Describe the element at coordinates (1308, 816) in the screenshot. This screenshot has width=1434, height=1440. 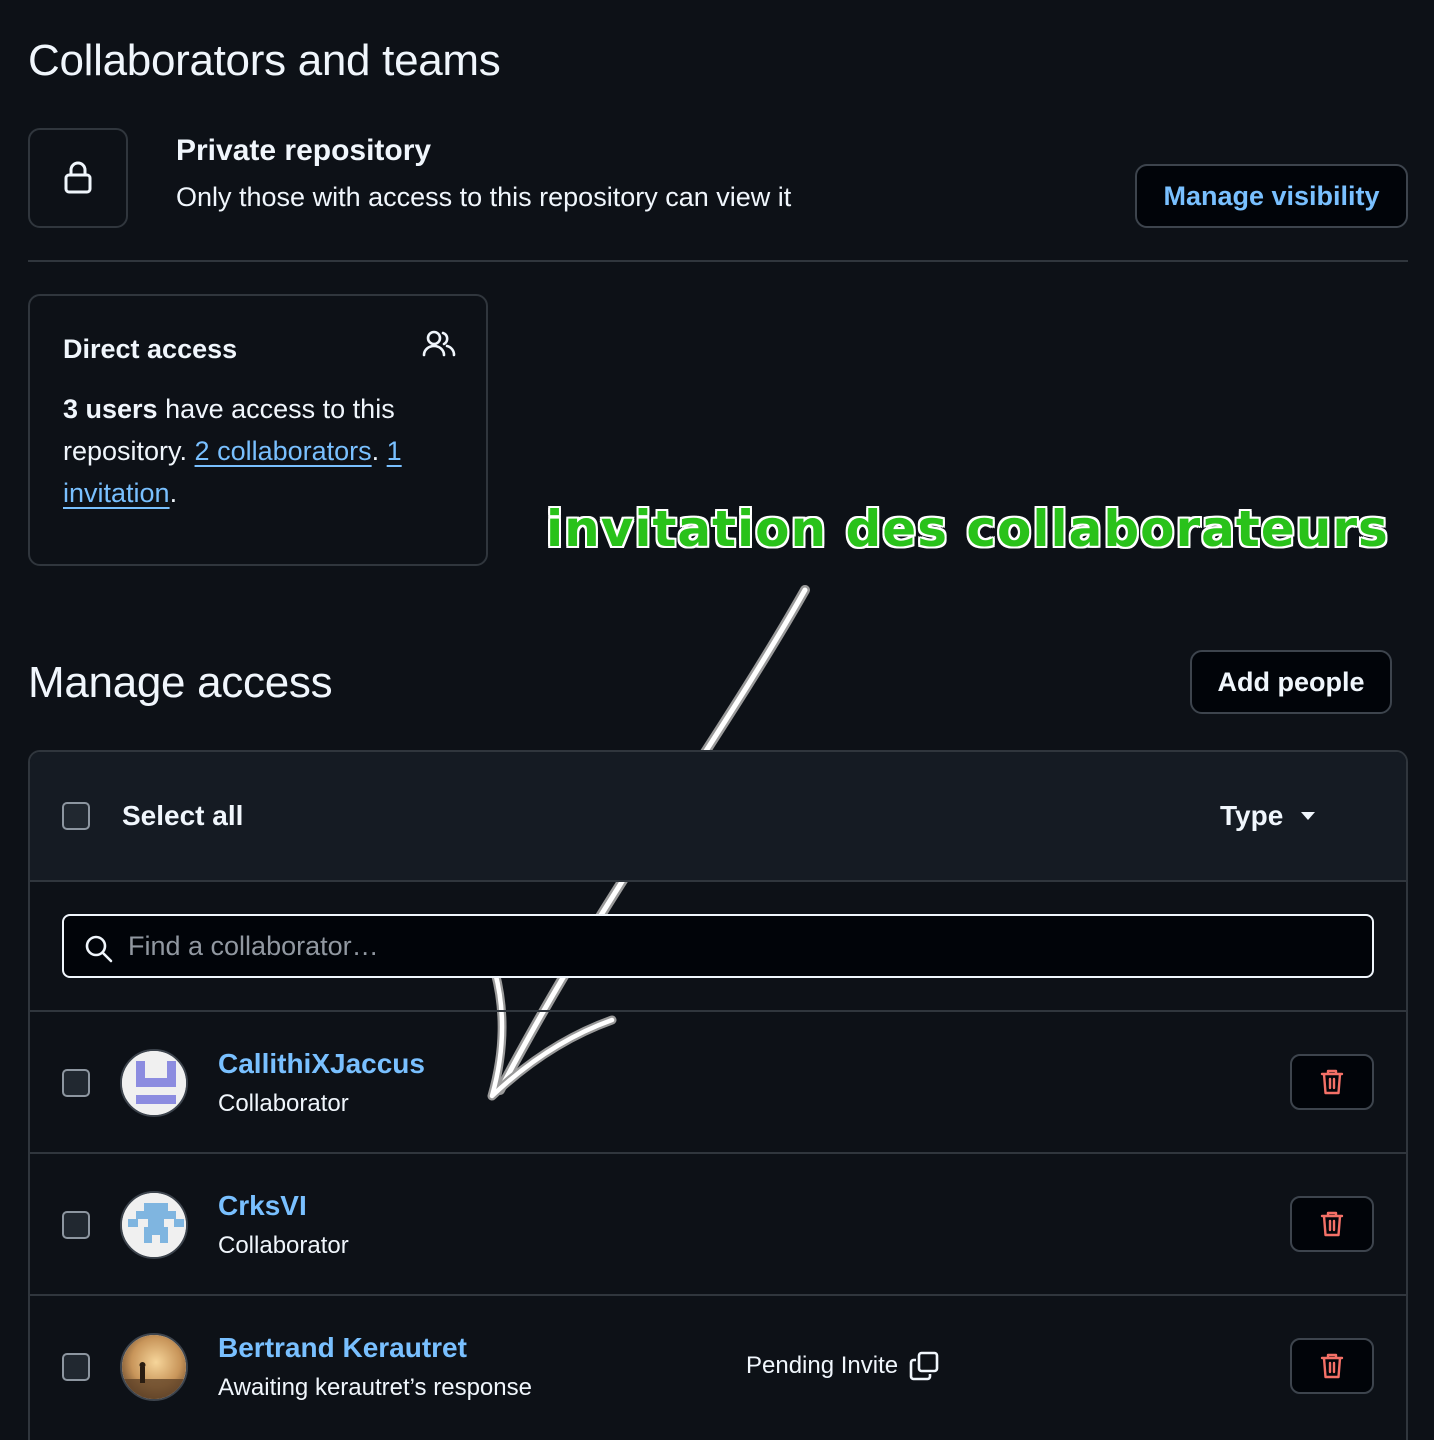
I see `caret-down-icon` at that location.